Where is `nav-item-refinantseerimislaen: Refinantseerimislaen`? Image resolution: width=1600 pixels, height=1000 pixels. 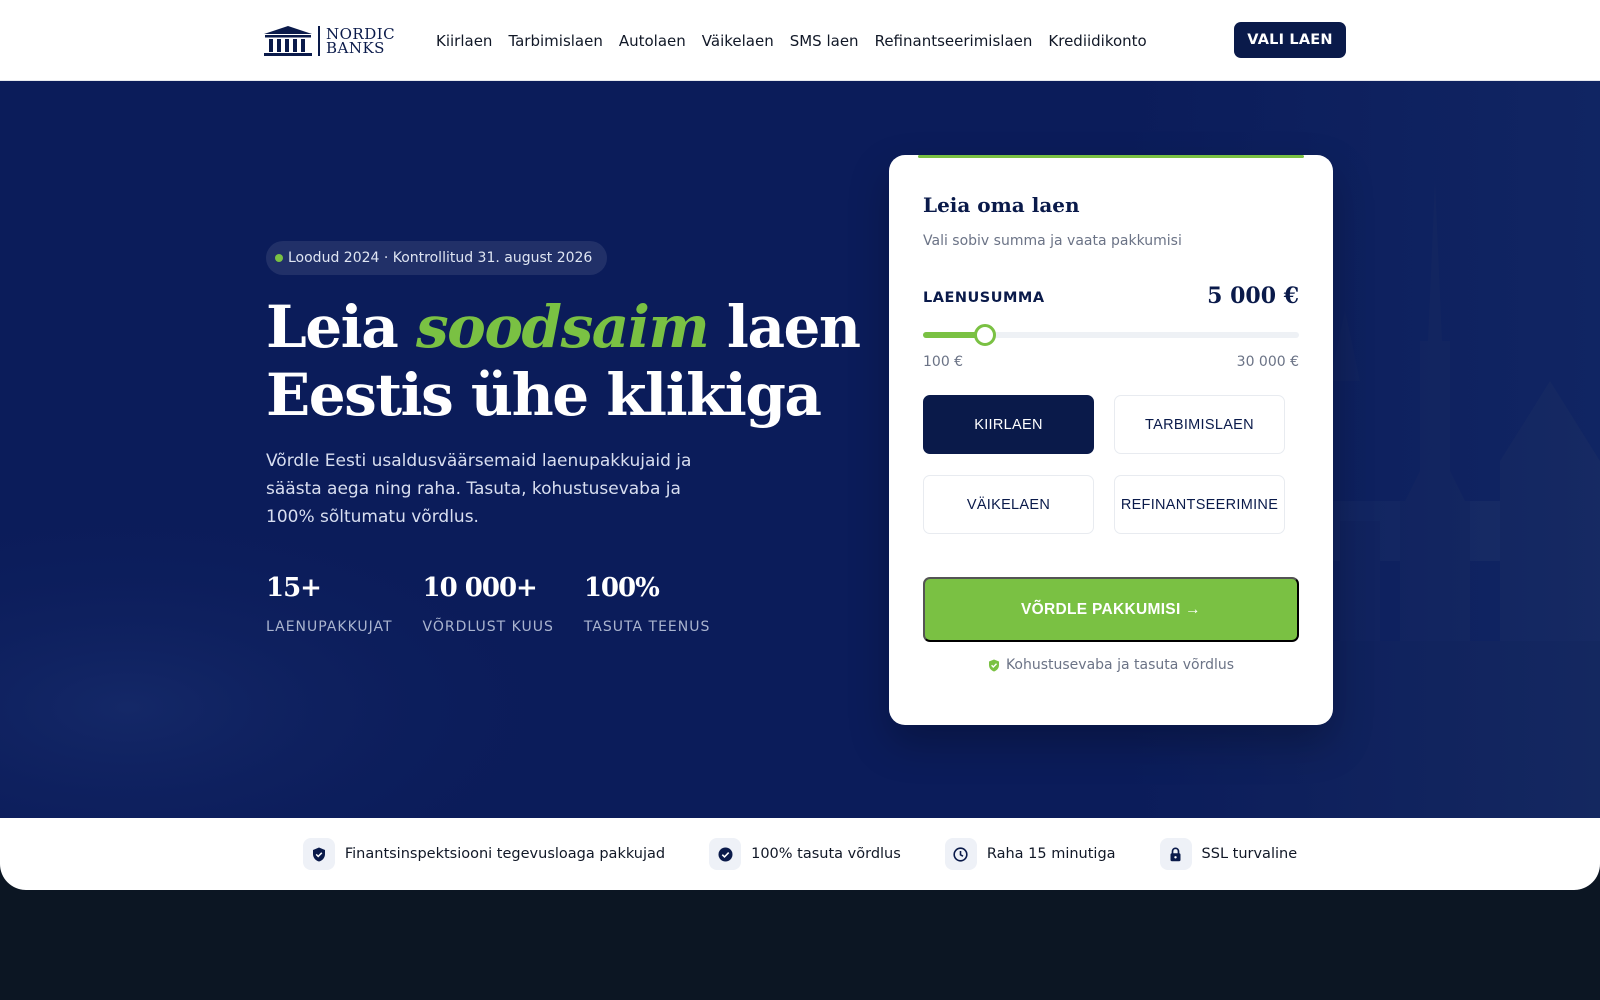 nav-item-refinantseerimislaen: Refinantseerimislaen is located at coordinates (954, 41).